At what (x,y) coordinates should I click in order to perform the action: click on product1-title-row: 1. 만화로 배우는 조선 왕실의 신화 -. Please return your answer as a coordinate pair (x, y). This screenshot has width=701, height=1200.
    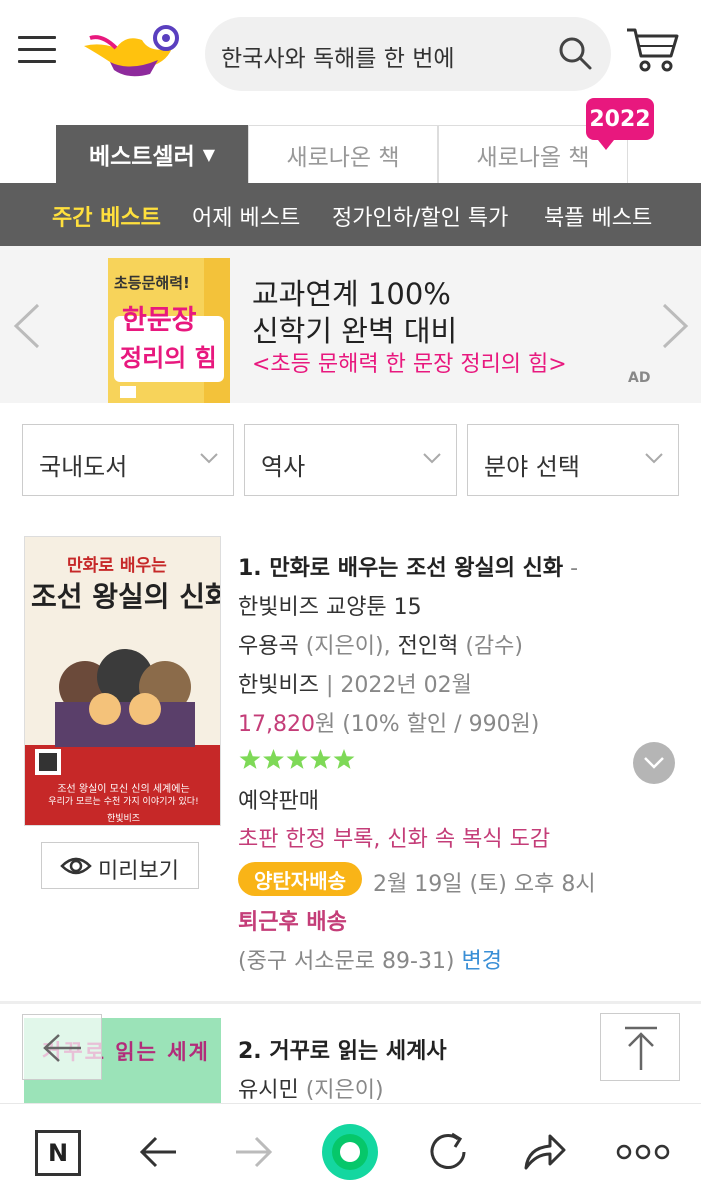
    Looking at the image, I should click on (408, 566).